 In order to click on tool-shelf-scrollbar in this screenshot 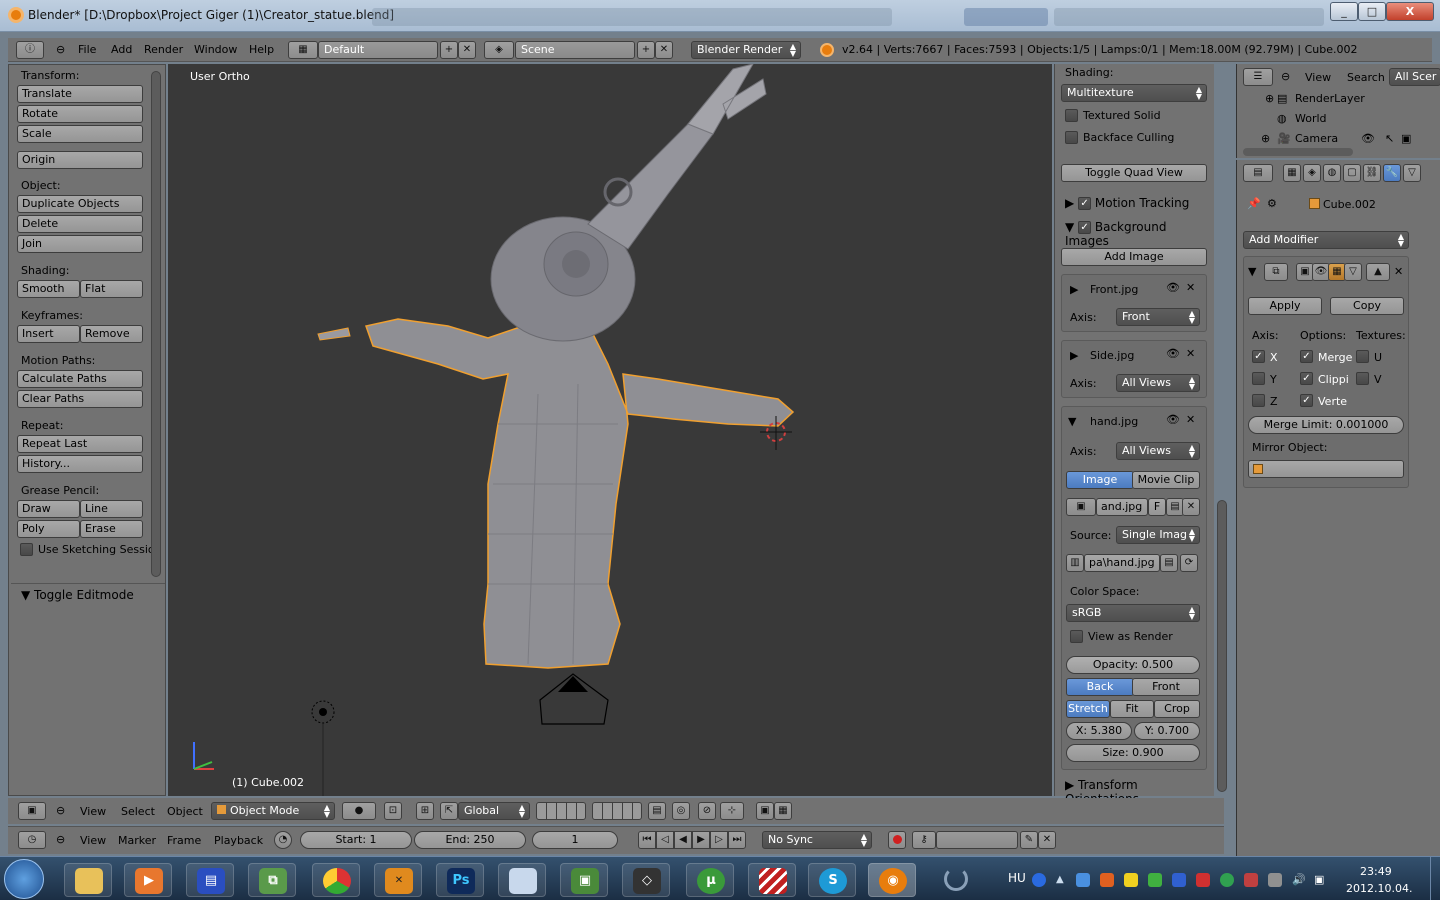, I will do `click(156, 324)`.